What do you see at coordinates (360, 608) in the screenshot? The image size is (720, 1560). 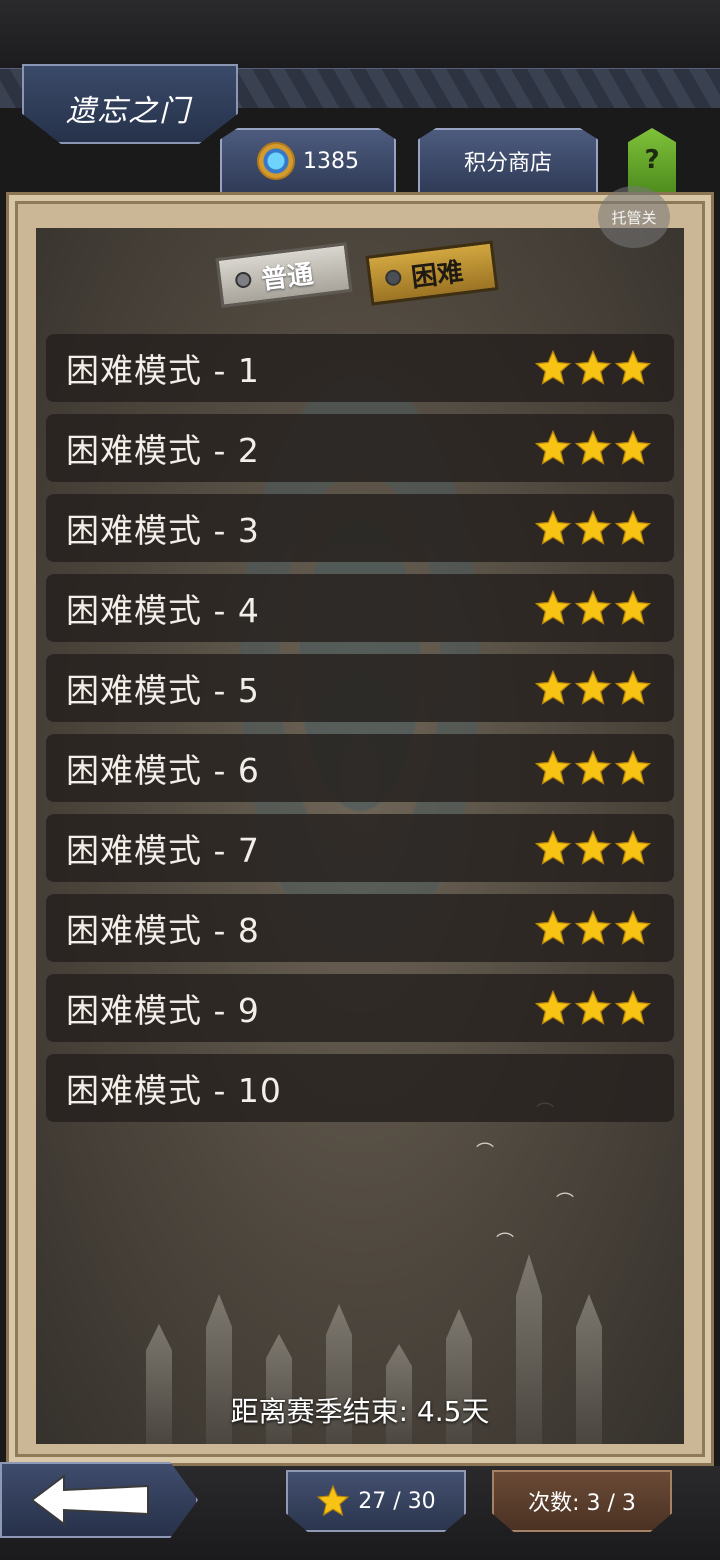 I see `level-row: 困难模式 - 4` at bounding box center [360, 608].